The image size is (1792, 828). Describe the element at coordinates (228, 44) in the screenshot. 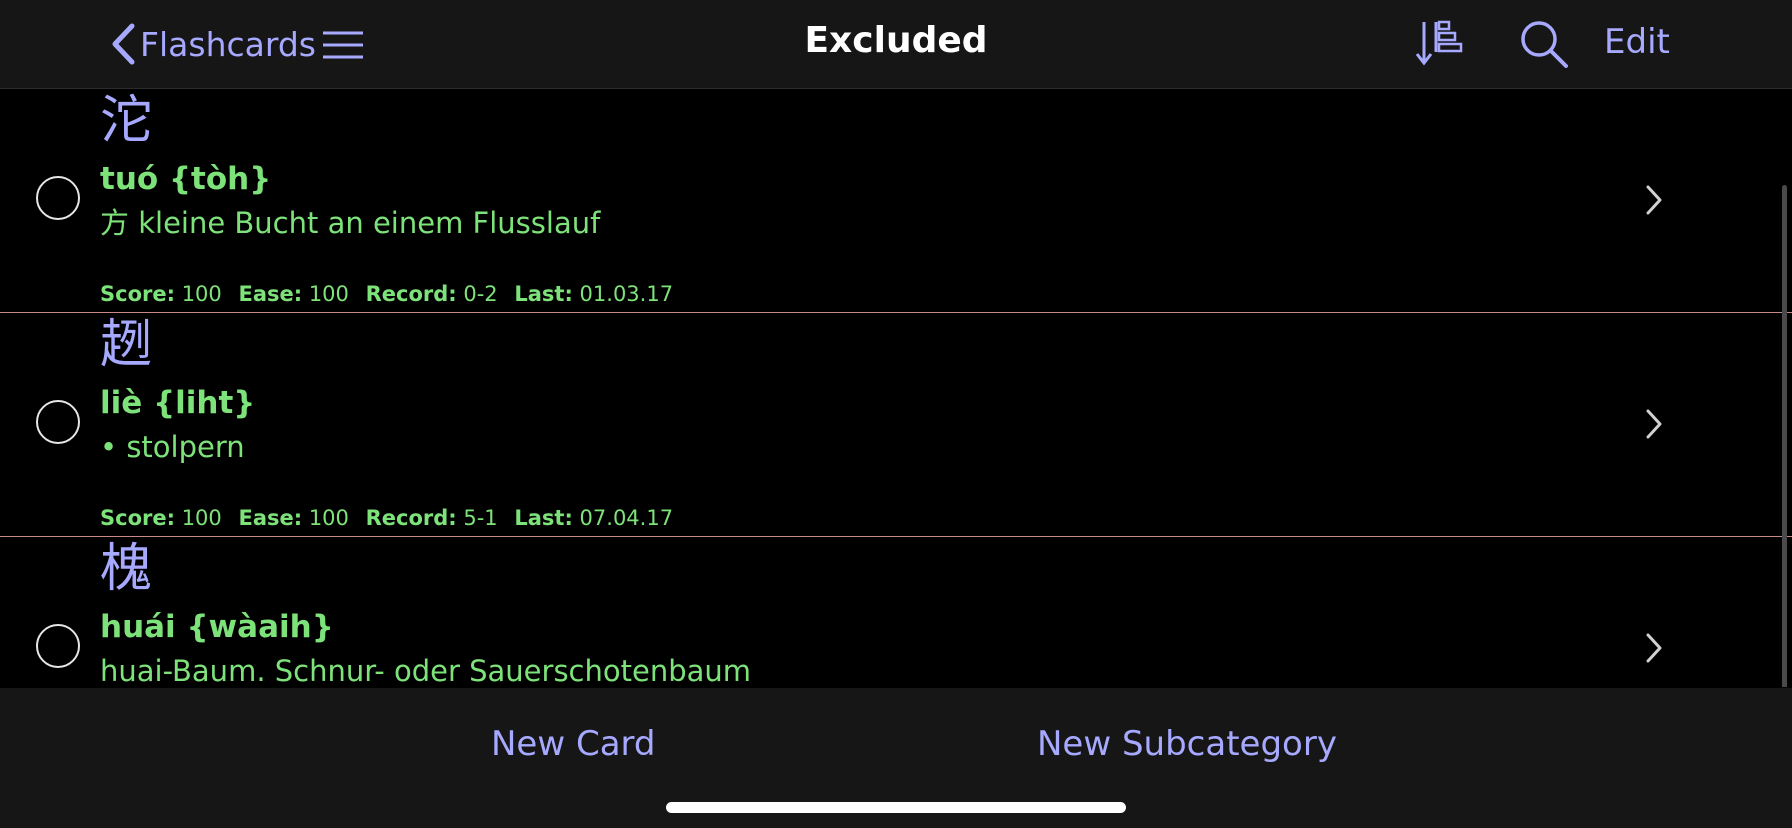

I see `back-button-label: Flashcards` at that location.